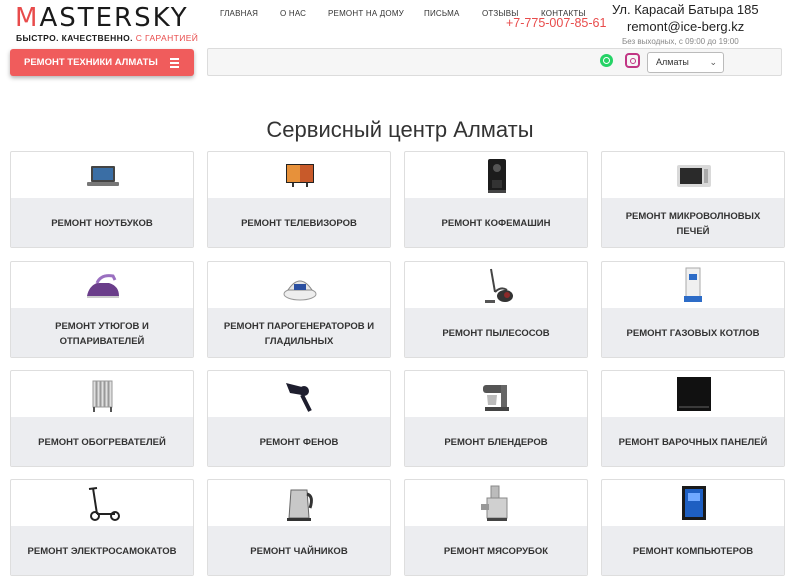 This screenshot has height=576, width=800. I want to click on service-card-label: РЕМОНТ ОБОГРЕВАТЕЛЕЙ, so click(102, 441).